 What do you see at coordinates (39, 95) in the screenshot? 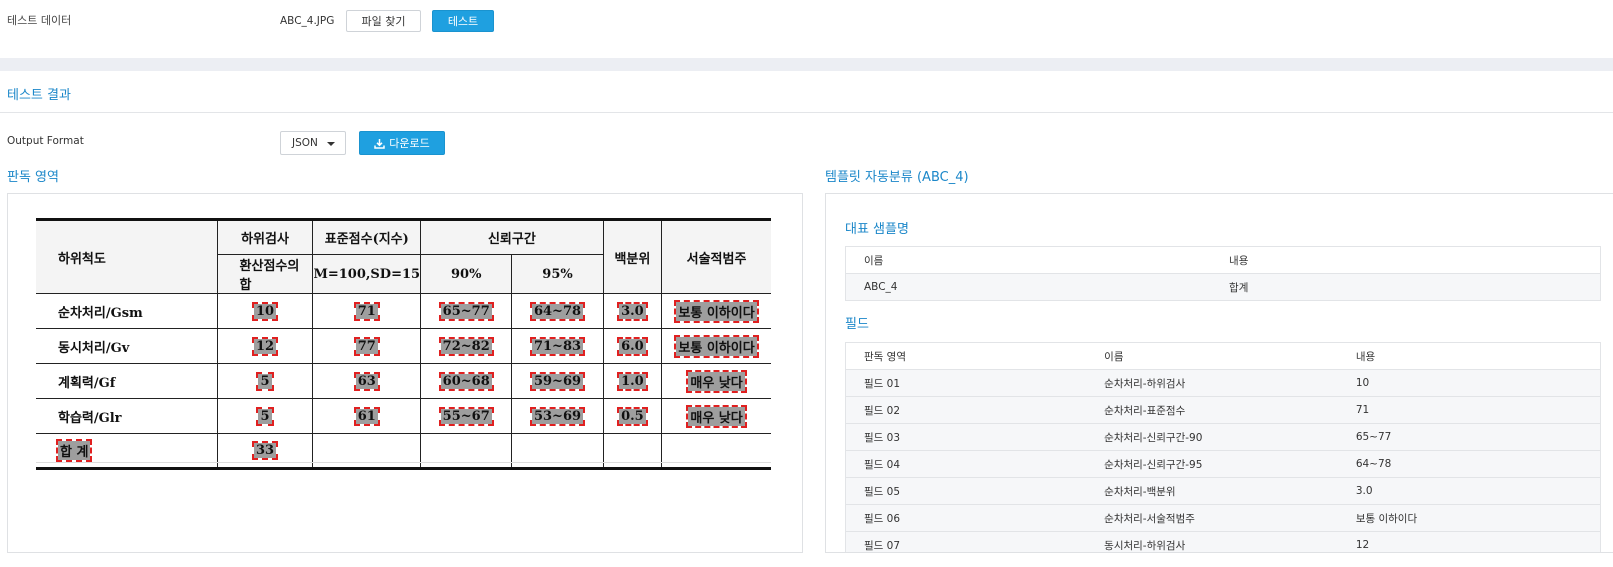
I see `test-result-title: 테스트 결과` at bounding box center [39, 95].